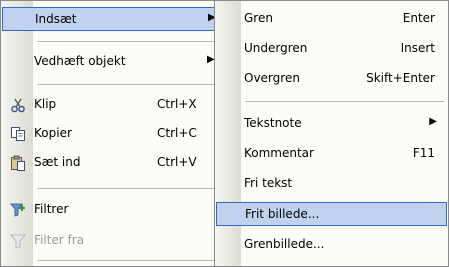 This screenshot has width=449, height=267. I want to click on menu-item-label: Fri tekst, so click(268, 183).